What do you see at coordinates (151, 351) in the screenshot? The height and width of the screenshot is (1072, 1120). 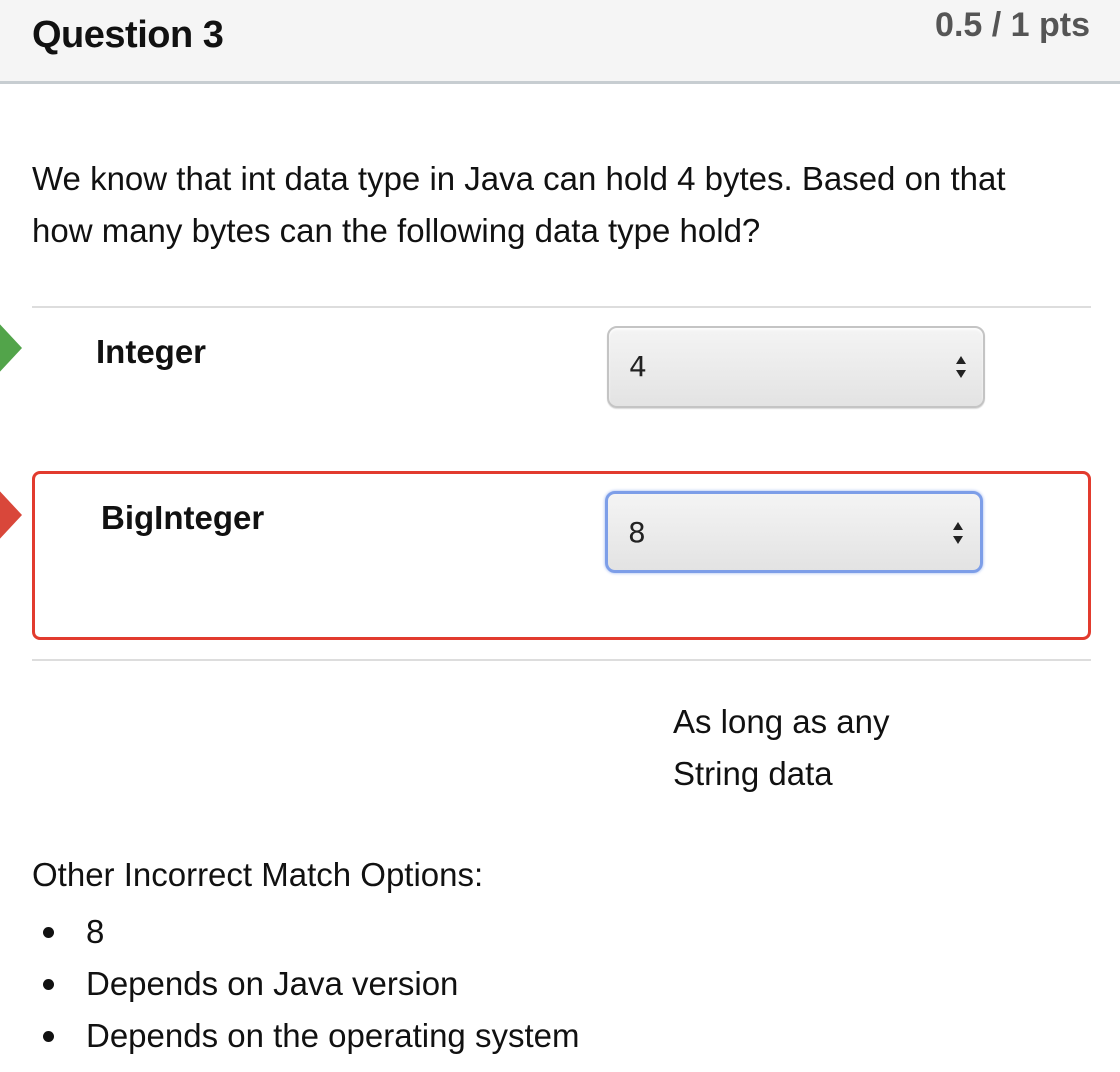 I see `match-label-integer: Integer` at bounding box center [151, 351].